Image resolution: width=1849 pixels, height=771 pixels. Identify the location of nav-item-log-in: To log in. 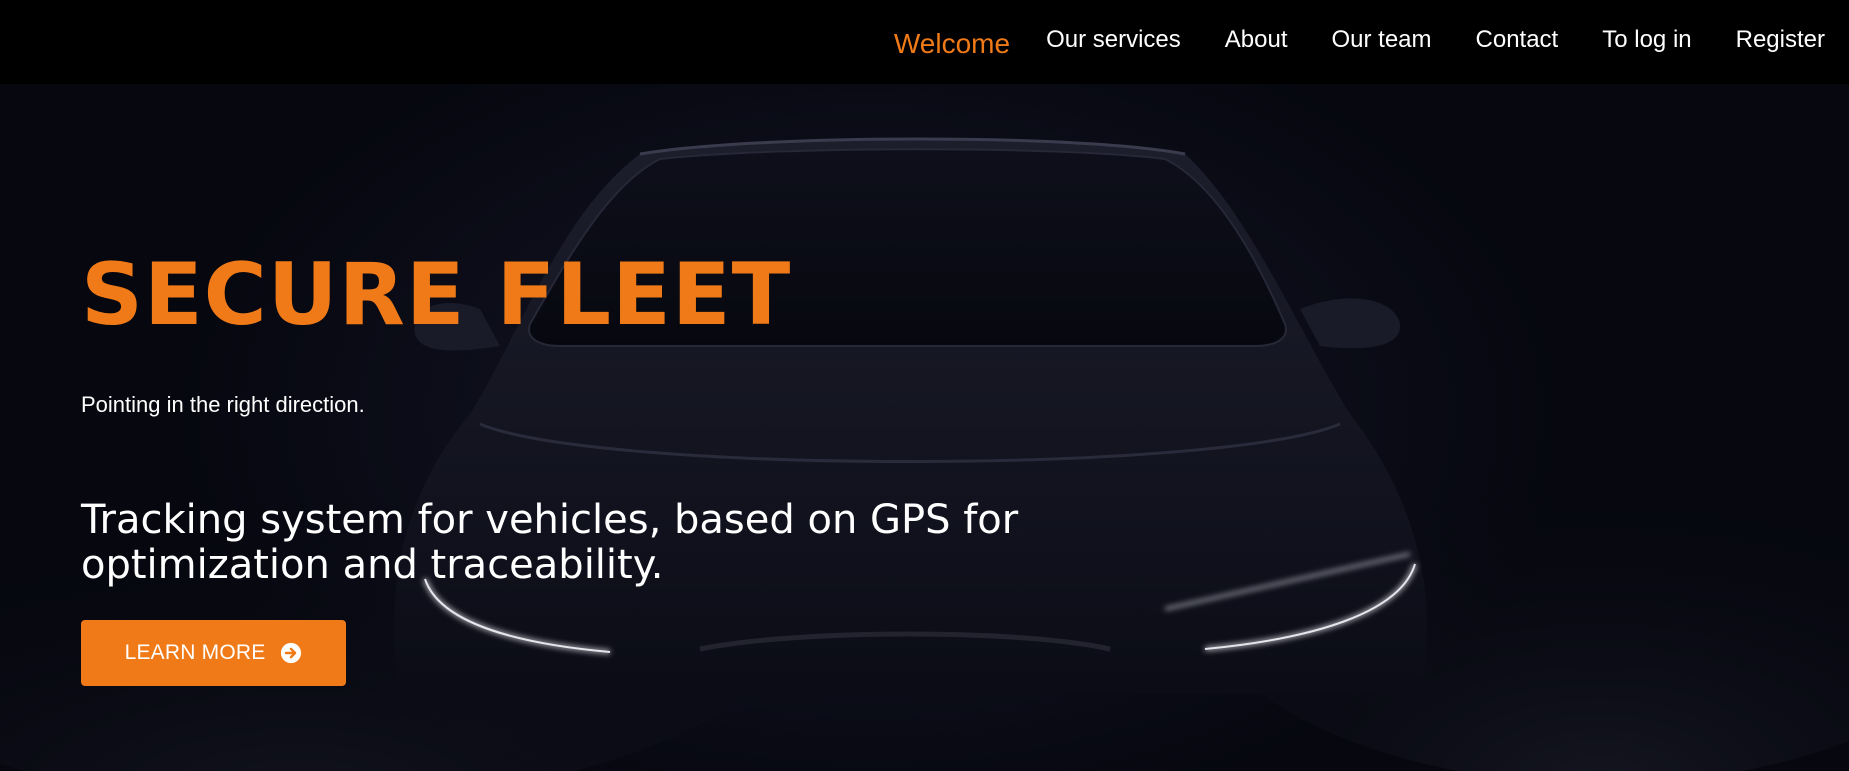
(1646, 40).